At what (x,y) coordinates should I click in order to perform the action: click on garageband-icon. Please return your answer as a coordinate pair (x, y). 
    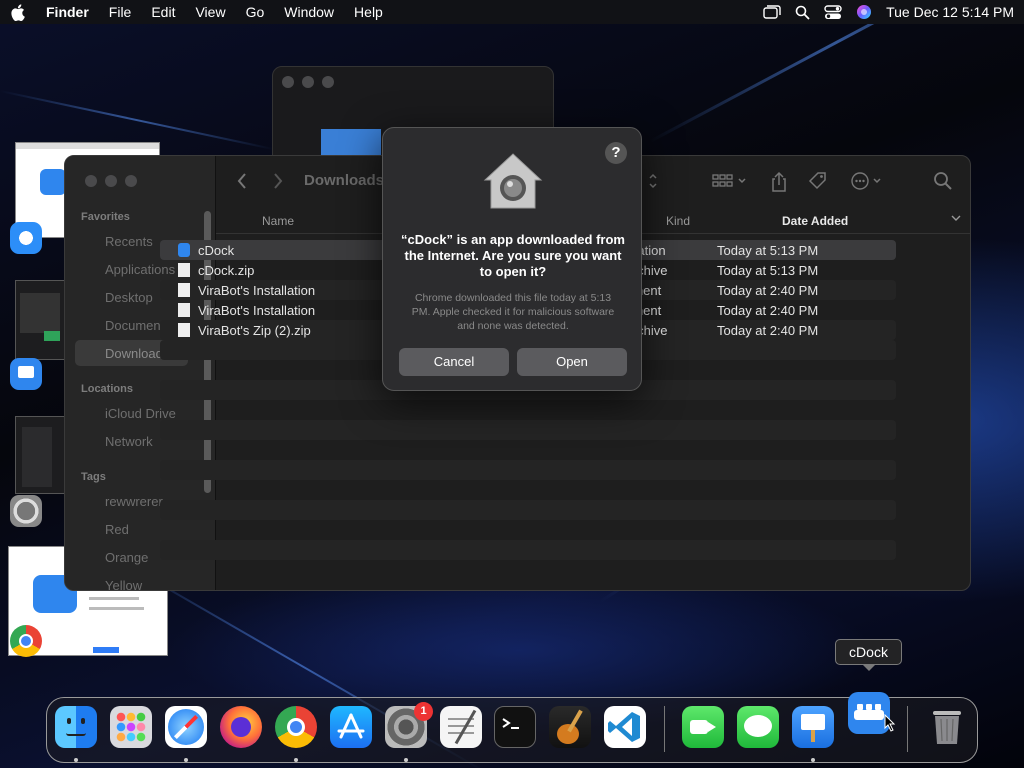
    Looking at the image, I should click on (570, 727).